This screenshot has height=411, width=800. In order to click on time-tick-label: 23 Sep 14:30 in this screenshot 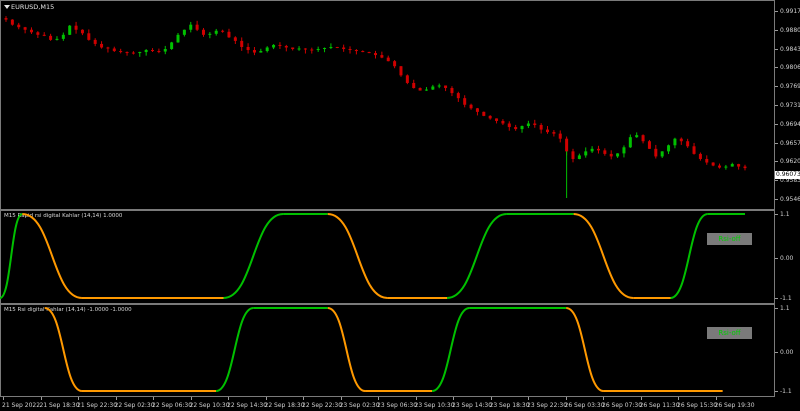, I will do `click(472, 405)`.